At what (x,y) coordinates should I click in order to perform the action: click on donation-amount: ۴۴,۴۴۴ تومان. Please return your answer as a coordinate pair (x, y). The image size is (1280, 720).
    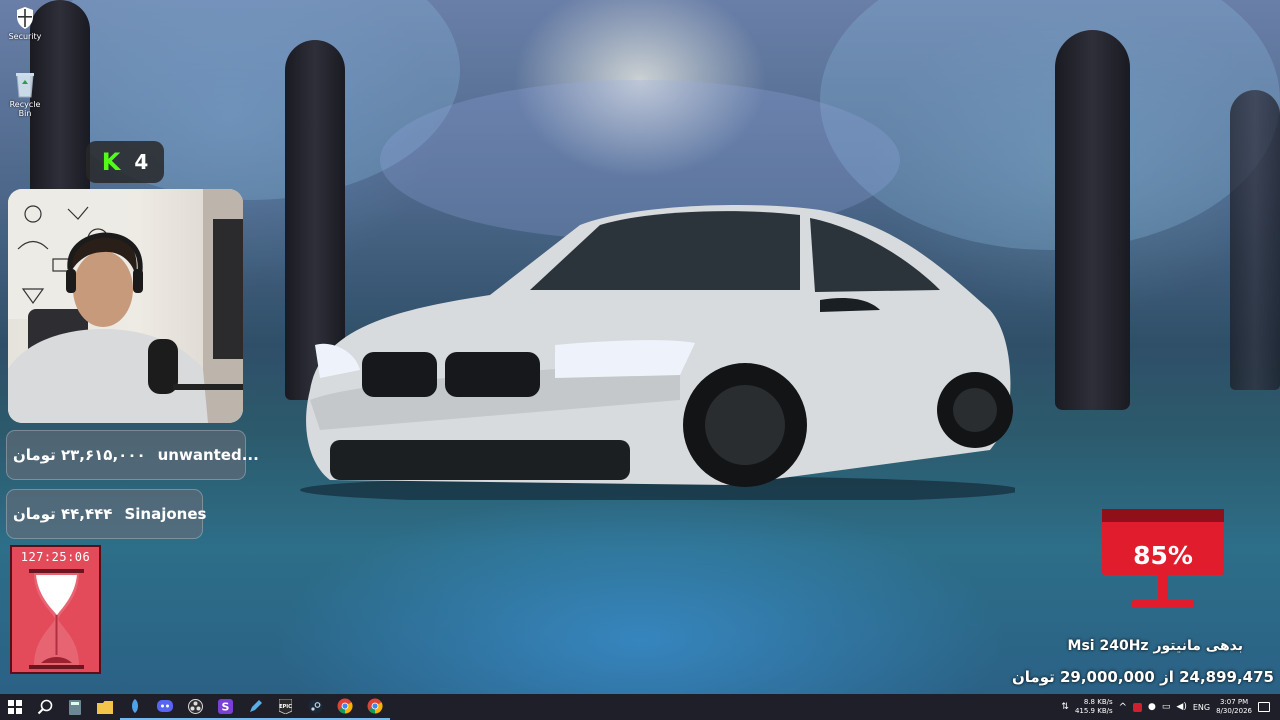
    Looking at the image, I should click on (63, 514).